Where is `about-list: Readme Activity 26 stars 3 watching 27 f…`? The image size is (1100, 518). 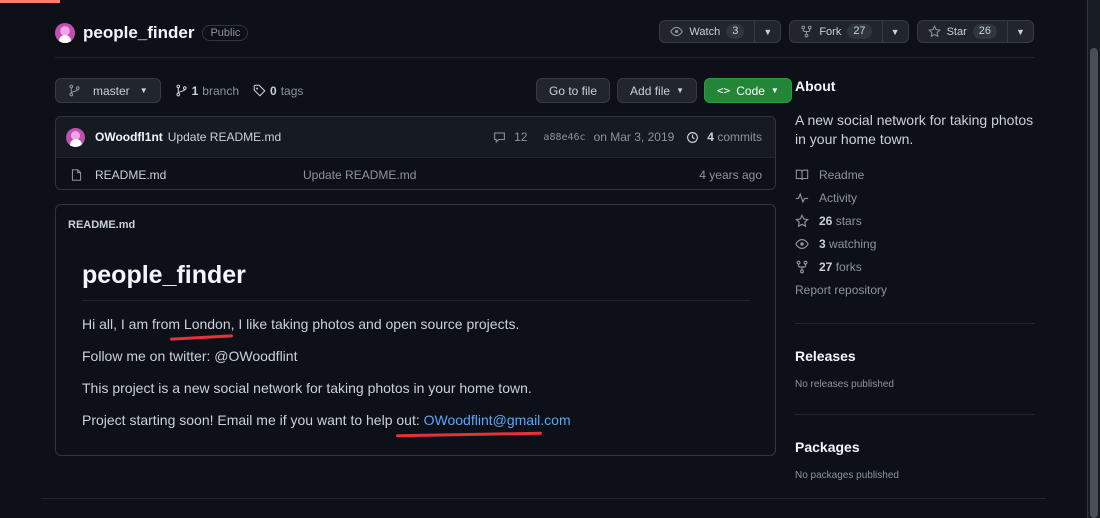 about-list: Readme Activity 26 stars 3 watching 27 f… is located at coordinates (917, 232).